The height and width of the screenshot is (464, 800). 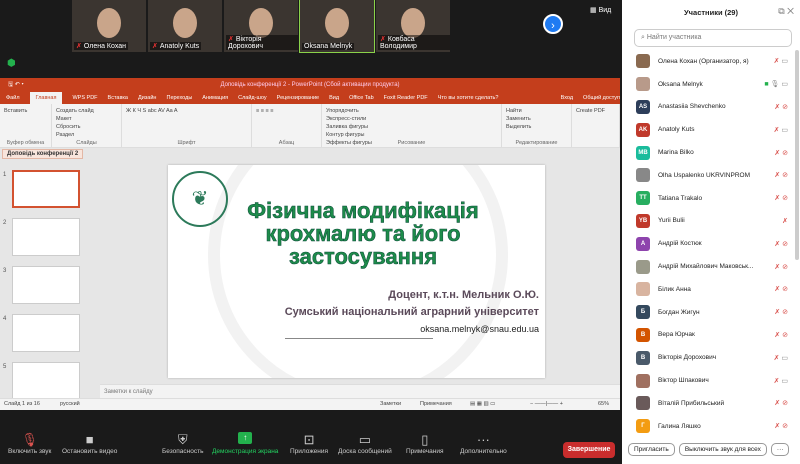 I want to click on ribbon-command: Заменить, so click(x=536, y=119).